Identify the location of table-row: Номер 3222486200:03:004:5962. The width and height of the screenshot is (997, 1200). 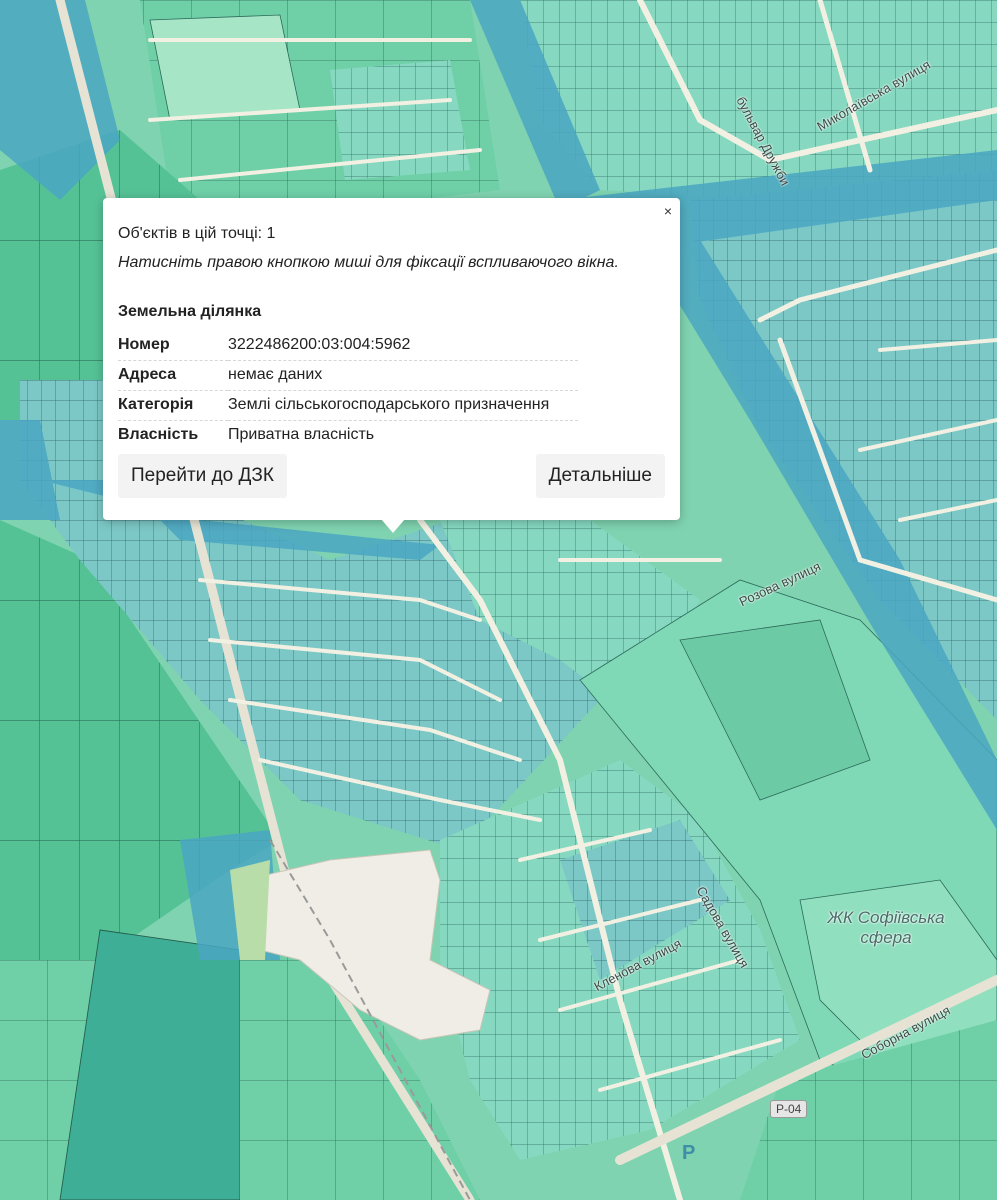
(348, 346).